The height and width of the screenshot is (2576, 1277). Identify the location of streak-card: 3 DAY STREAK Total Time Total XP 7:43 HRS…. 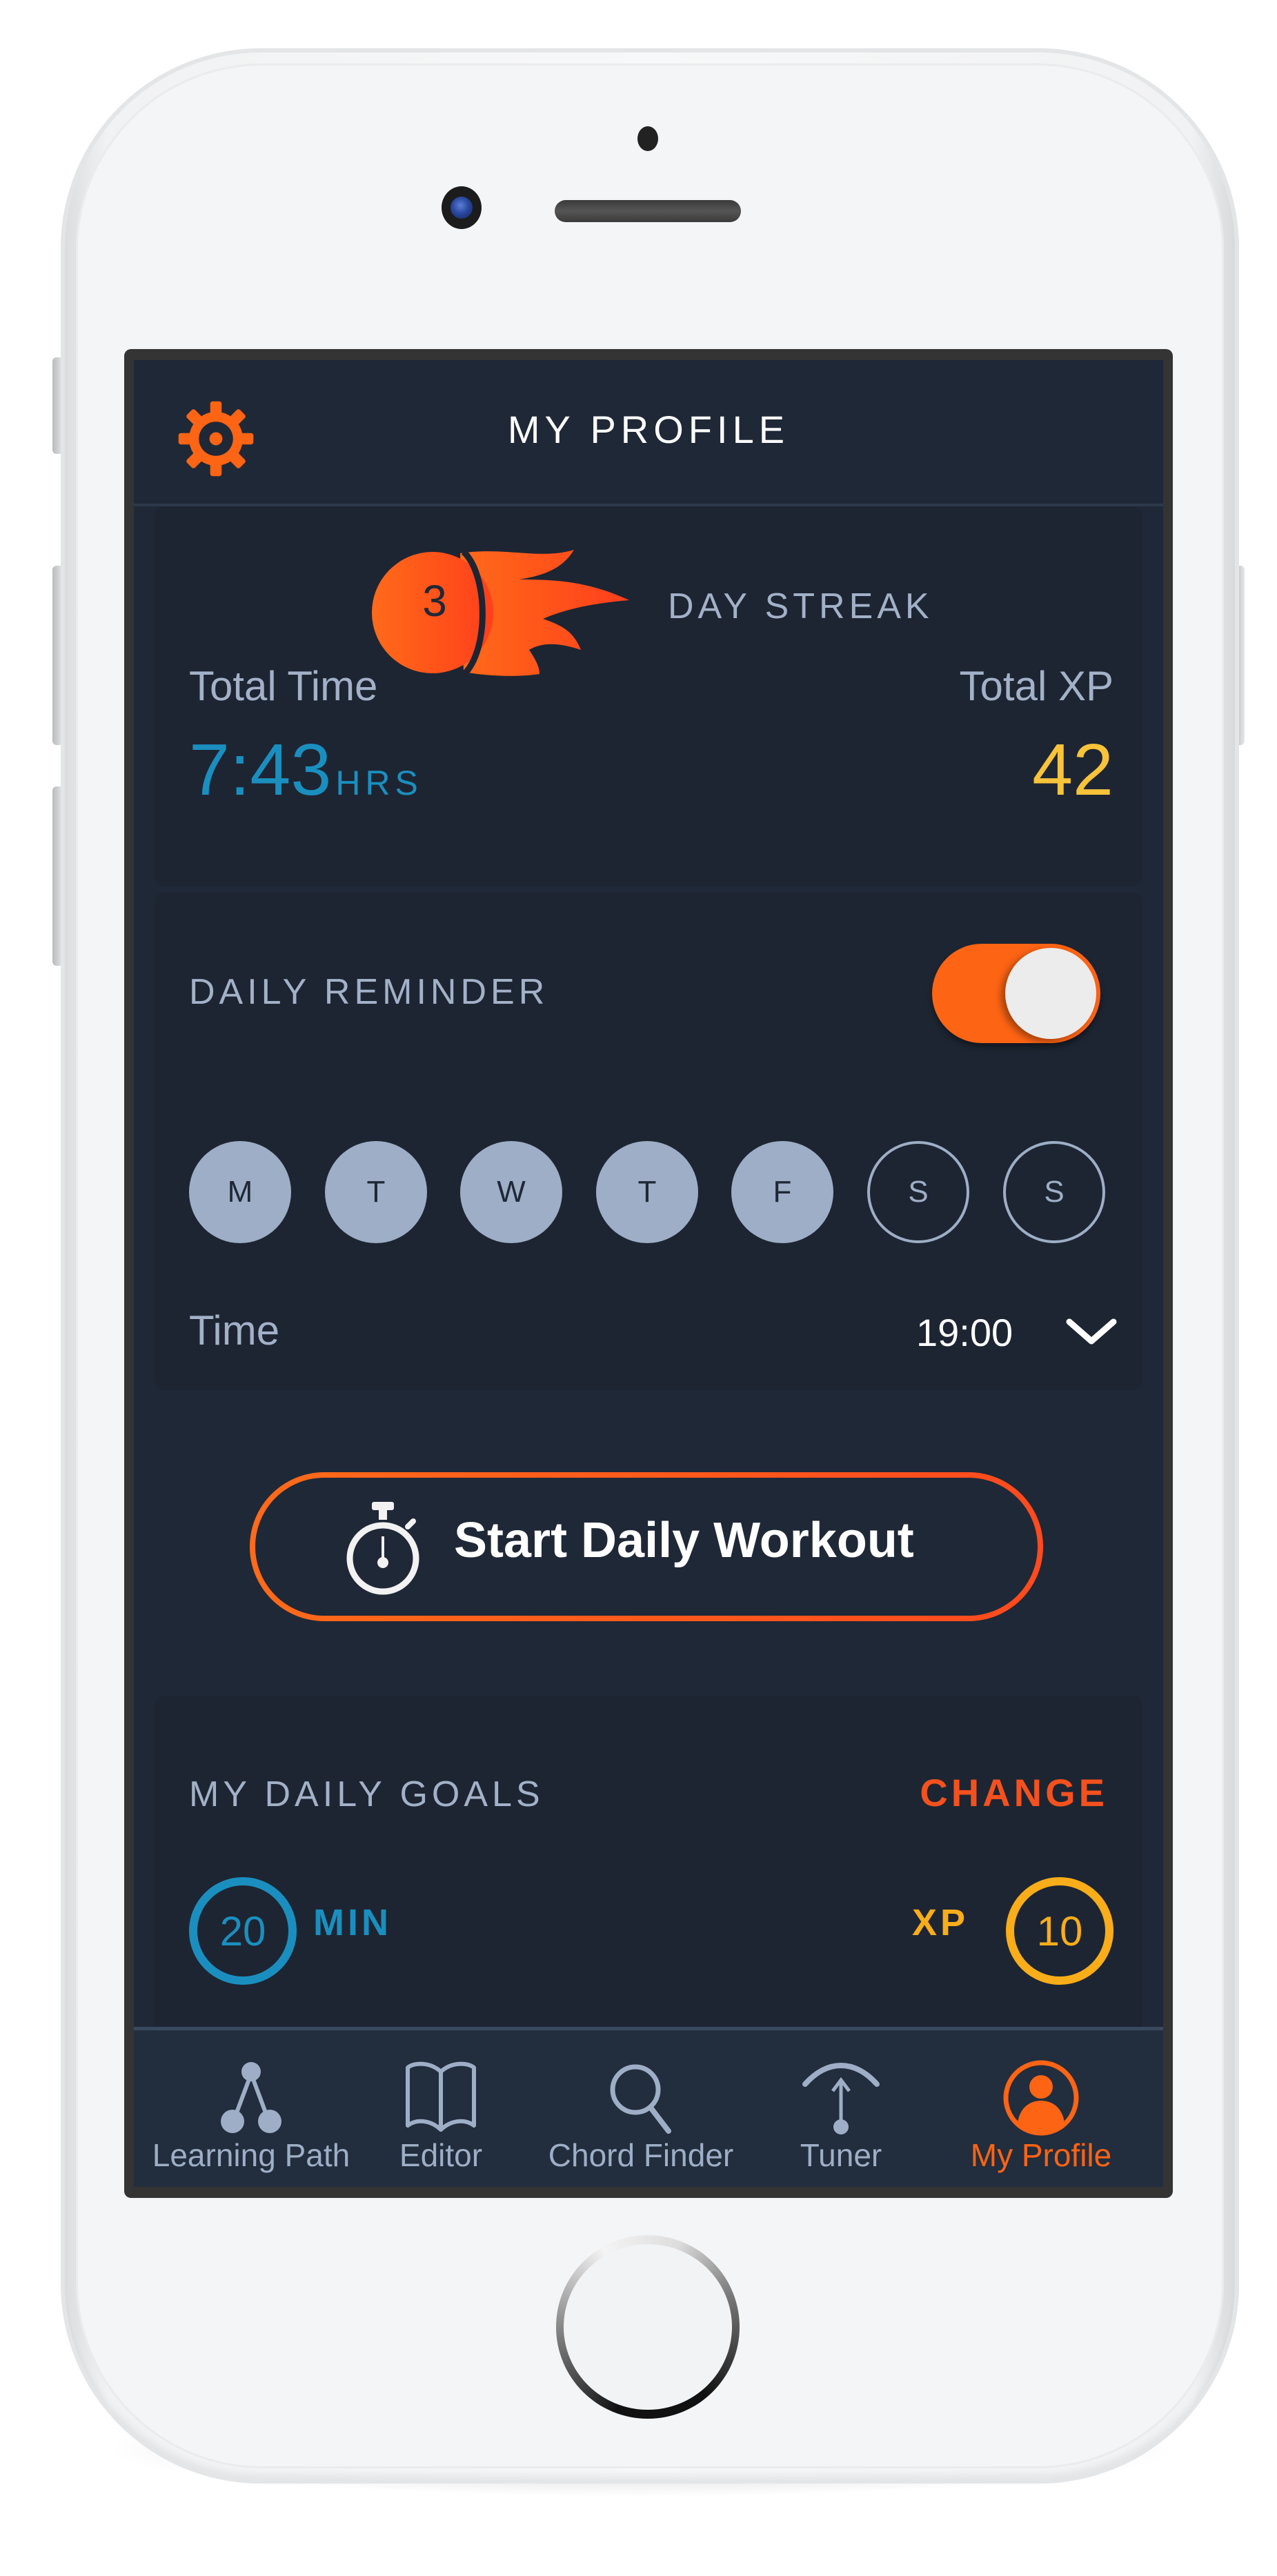
(648, 696).